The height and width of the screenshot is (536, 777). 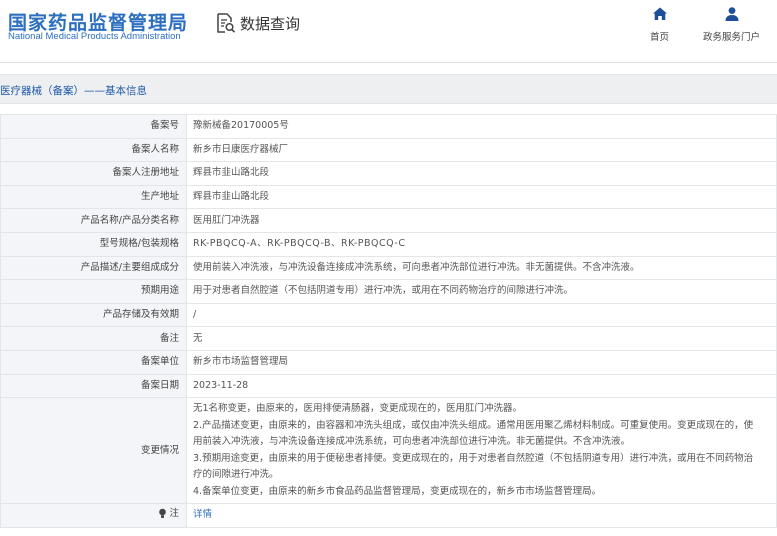 What do you see at coordinates (93, 173) in the screenshot?
I see `field-label: 备案人注册地址` at bounding box center [93, 173].